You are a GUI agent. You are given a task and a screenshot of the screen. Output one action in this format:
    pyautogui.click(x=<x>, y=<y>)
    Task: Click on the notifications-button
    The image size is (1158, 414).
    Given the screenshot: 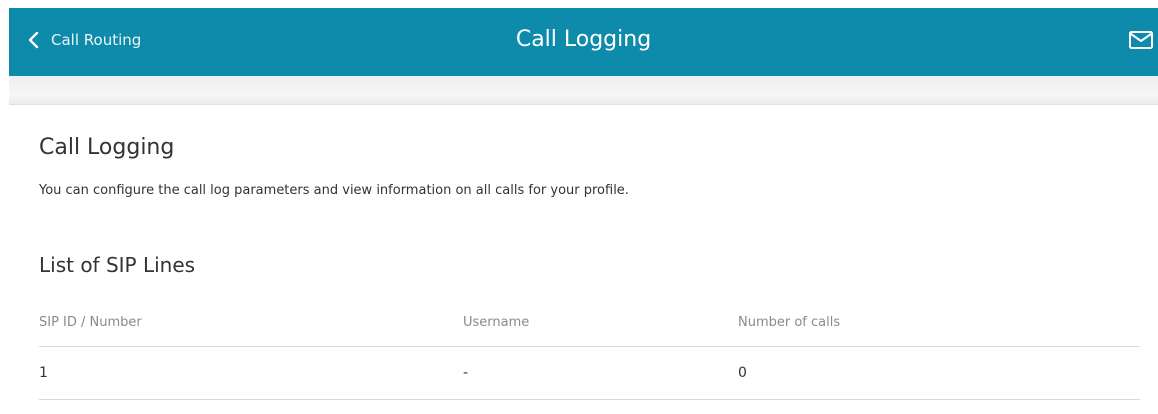 What is the action you would take?
    pyautogui.click(x=1141, y=40)
    